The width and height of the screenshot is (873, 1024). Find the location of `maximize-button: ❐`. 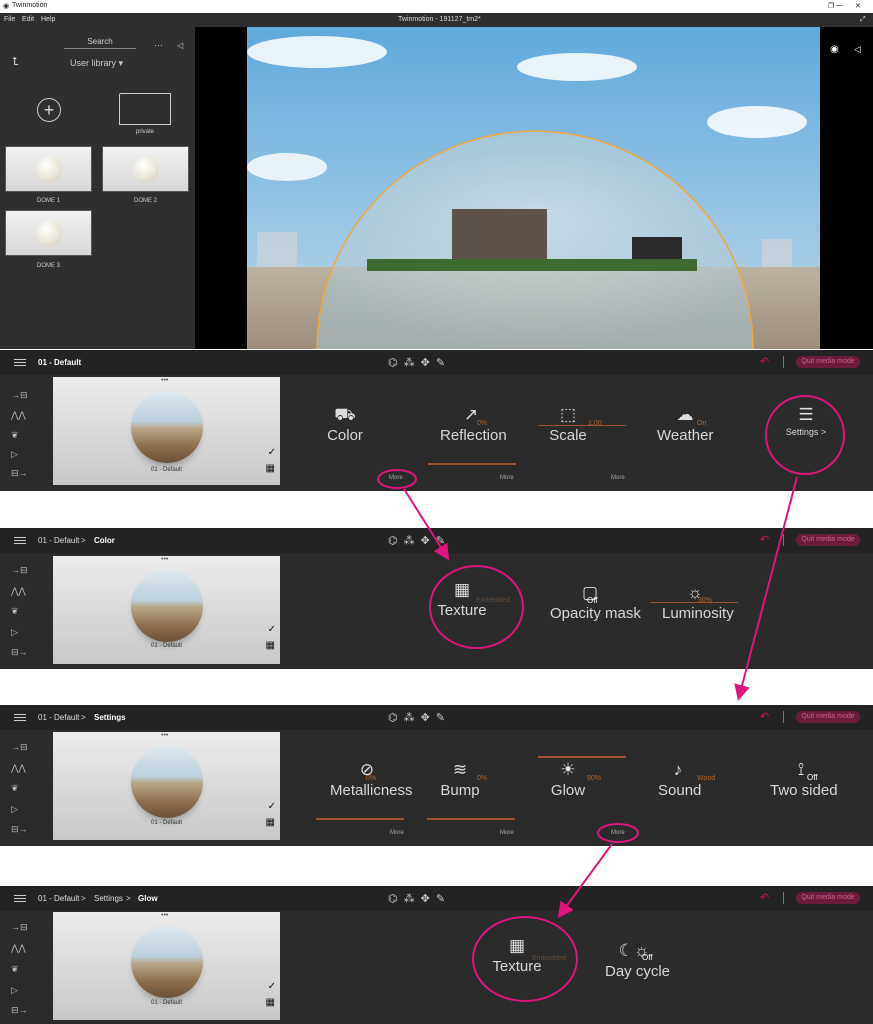

maximize-button: ❐ is located at coordinates (831, 6).